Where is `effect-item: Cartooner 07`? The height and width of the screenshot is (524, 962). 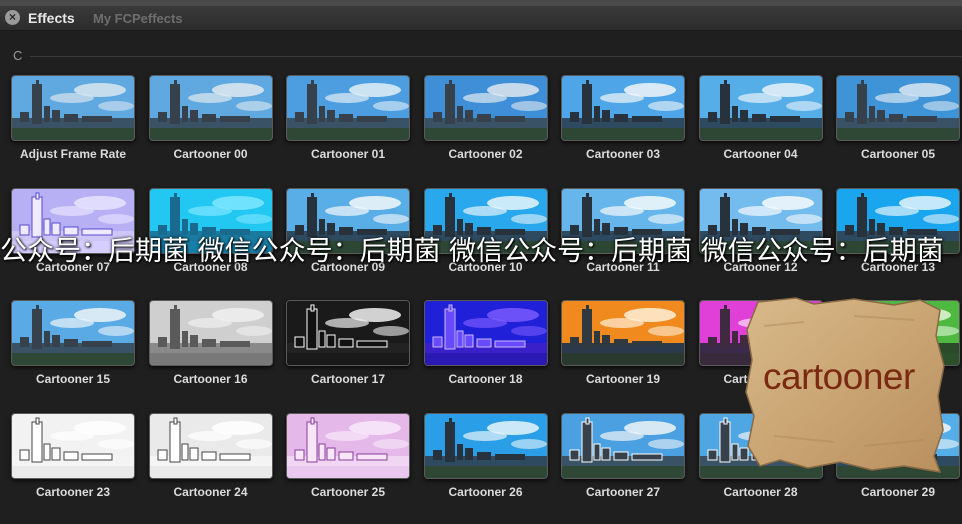
effect-item: Cartooner 07 is located at coordinates (73, 237).